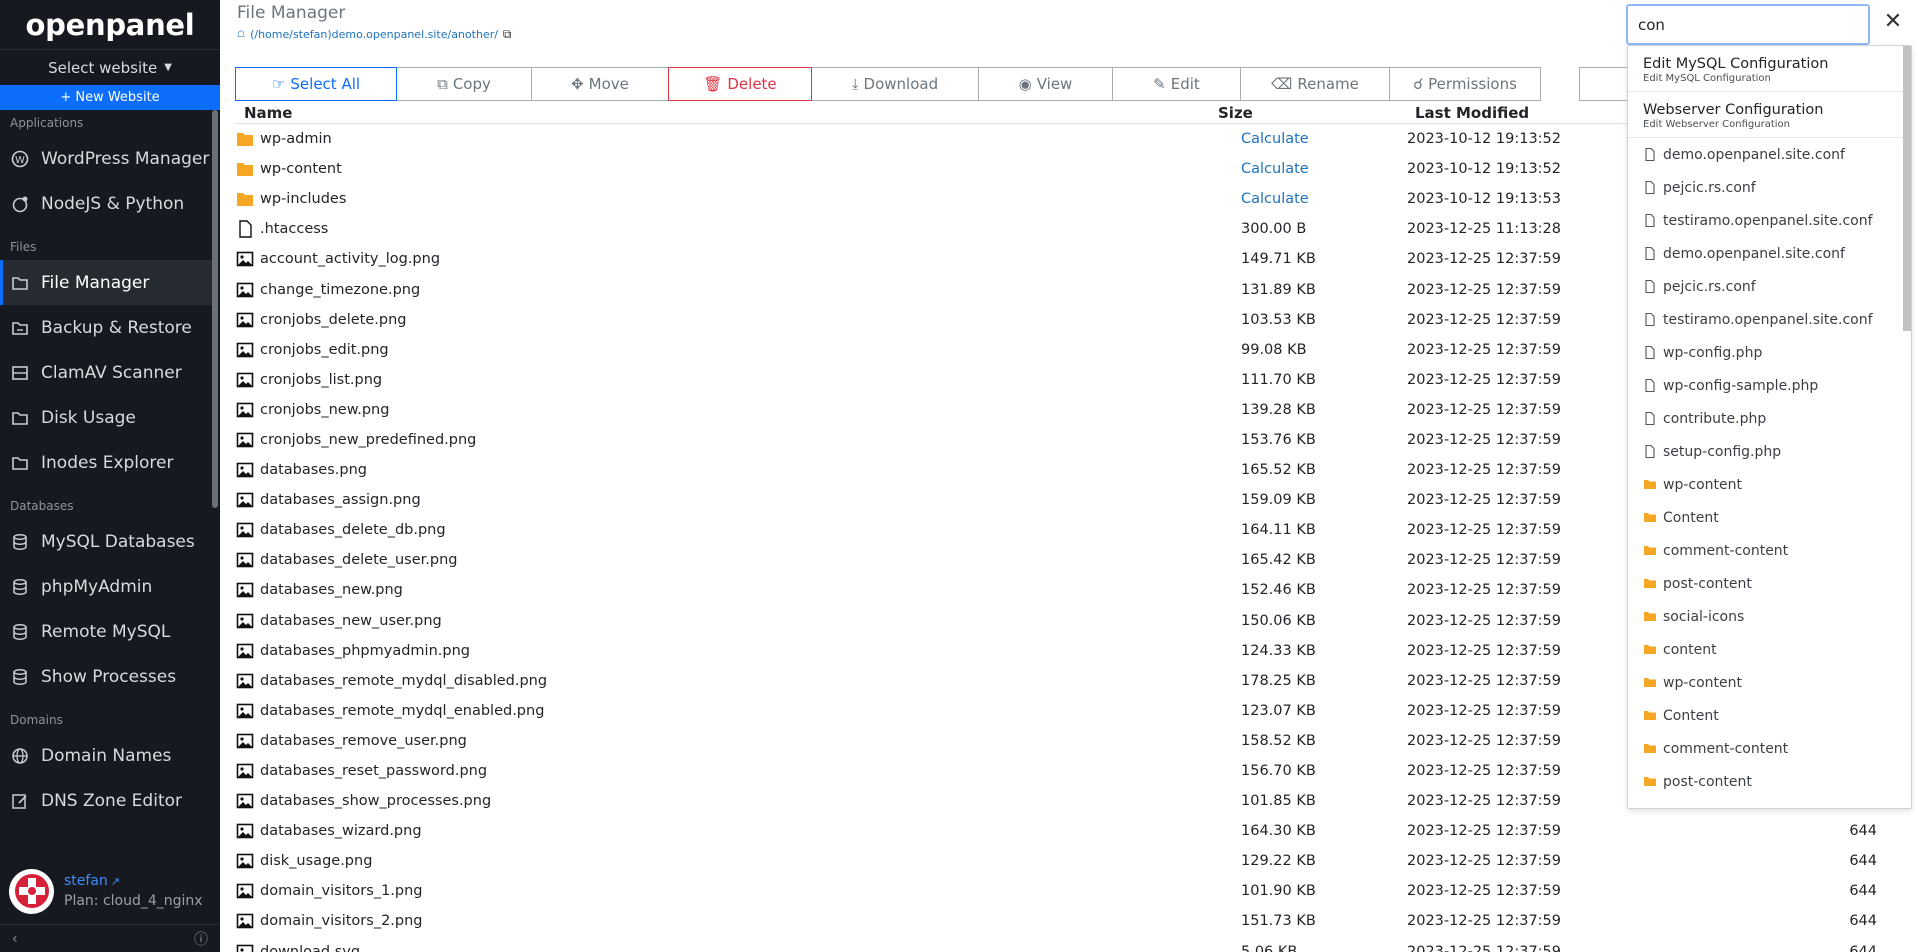 This screenshot has width=1918, height=952. What do you see at coordinates (106, 631) in the screenshot?
I see `sidebar-item-remote-mysql: Remote MySQL` at bounding box center [106, 631].